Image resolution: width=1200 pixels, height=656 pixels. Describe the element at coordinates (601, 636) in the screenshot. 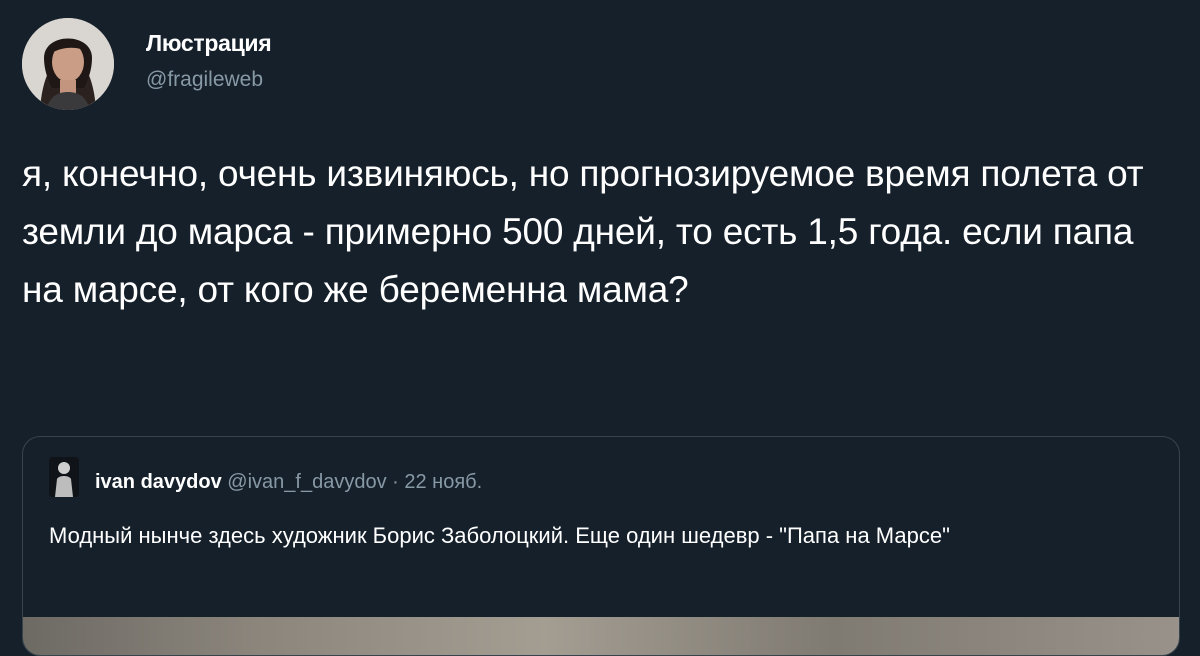

I see `quoted-tweet-image` at that location.